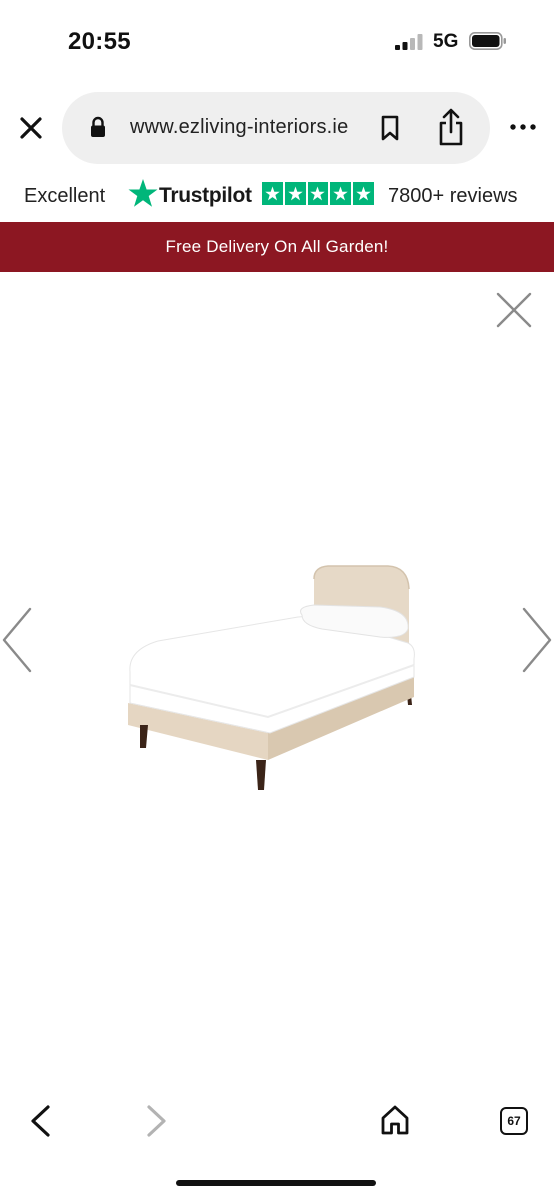  I want to click on promo-banner: Free Delivery On All Garden!, so click(277, 247).